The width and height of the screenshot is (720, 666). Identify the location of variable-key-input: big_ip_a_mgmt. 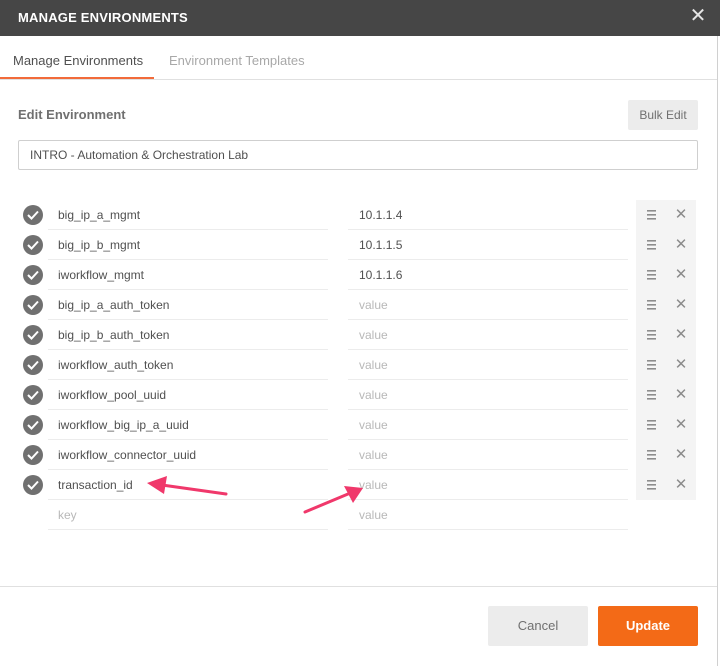
(188, 215).